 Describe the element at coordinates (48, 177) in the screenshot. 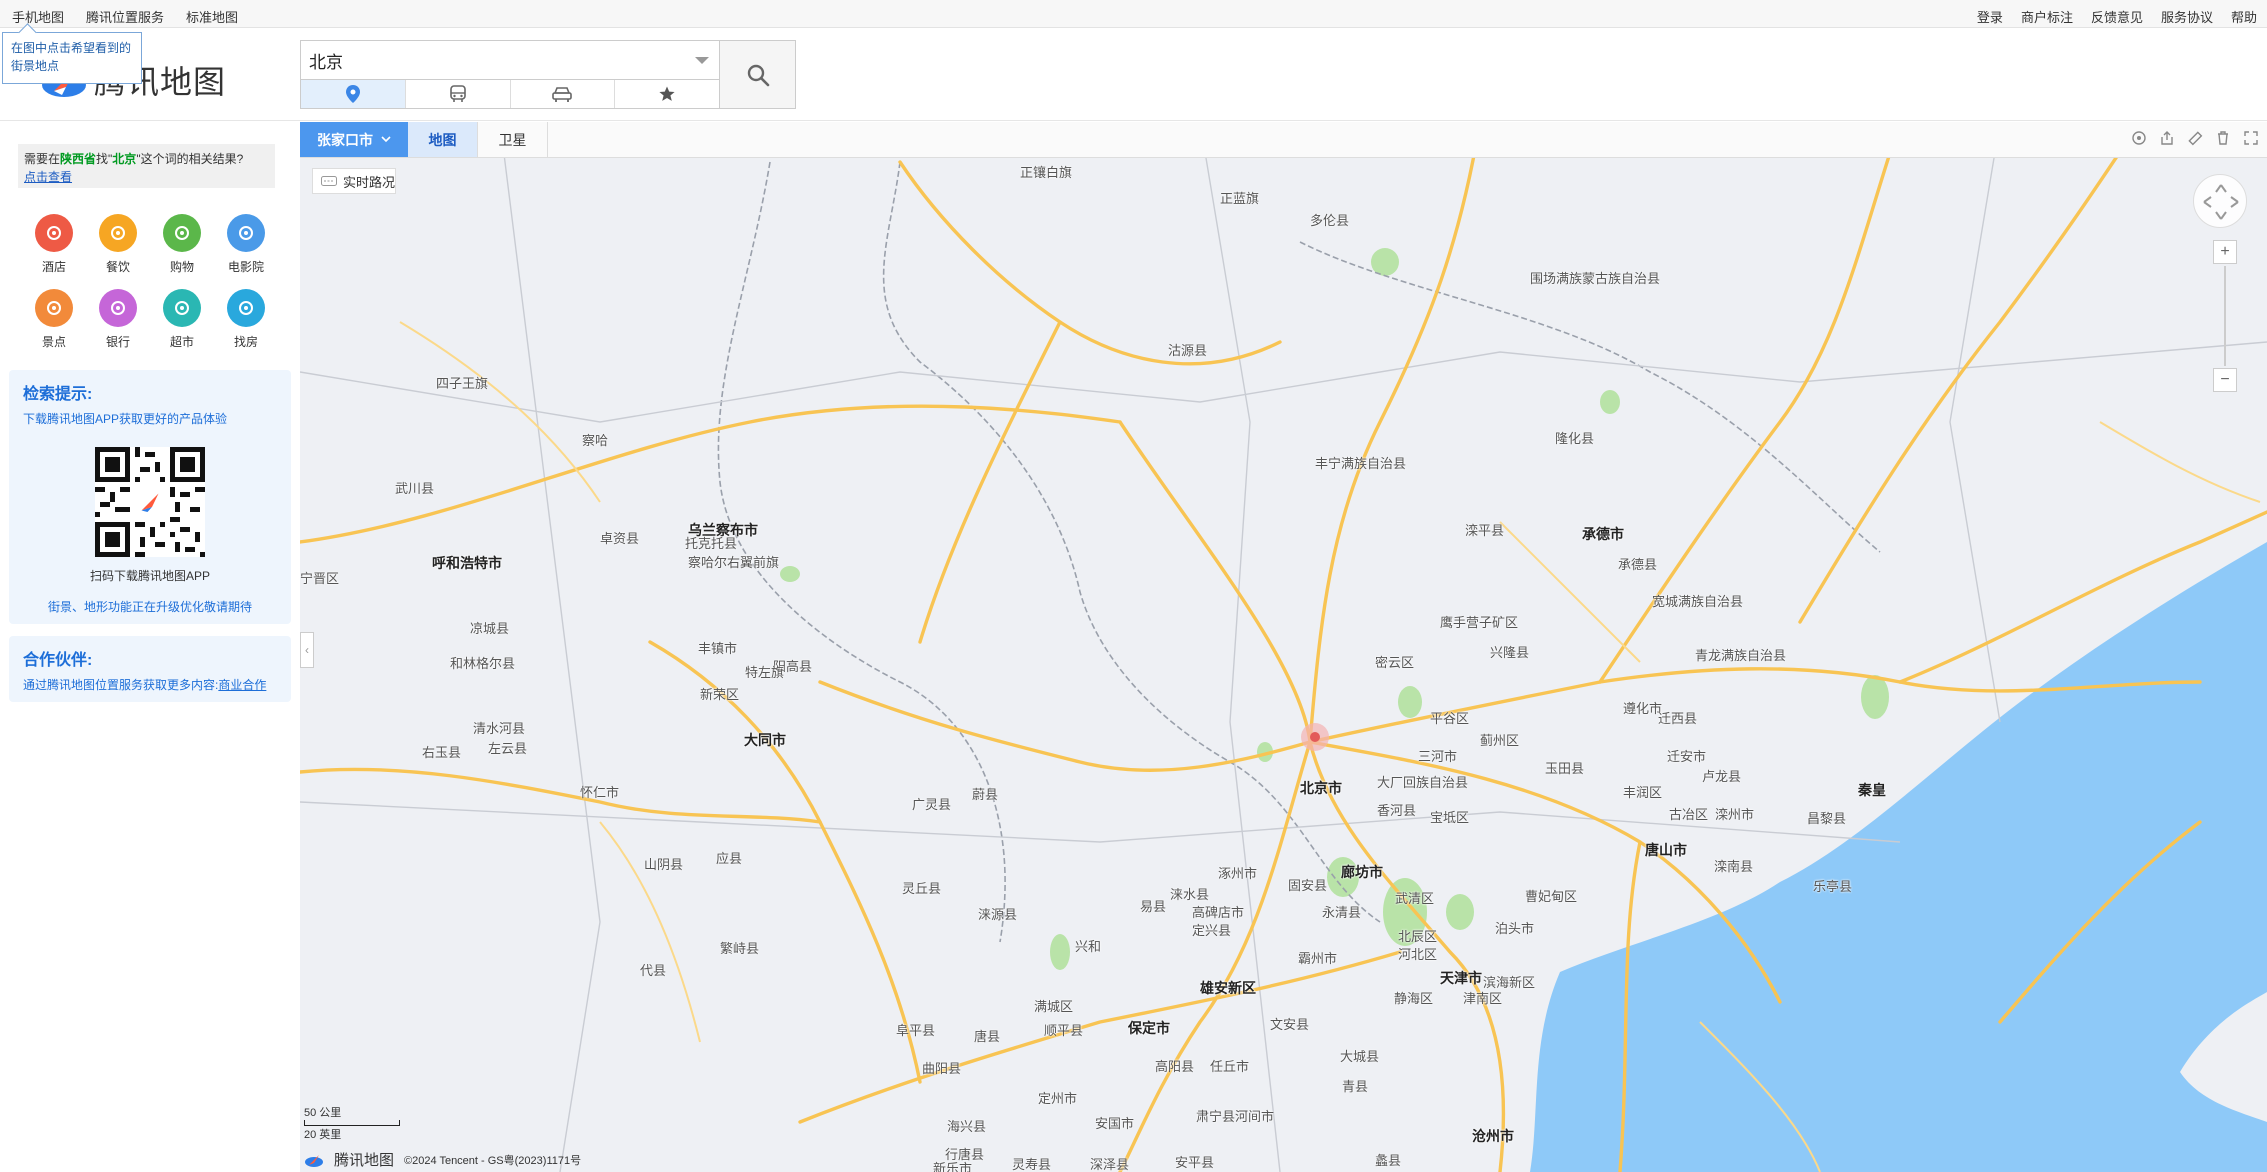

I see `notice-view-link: 点击查看` at that location.